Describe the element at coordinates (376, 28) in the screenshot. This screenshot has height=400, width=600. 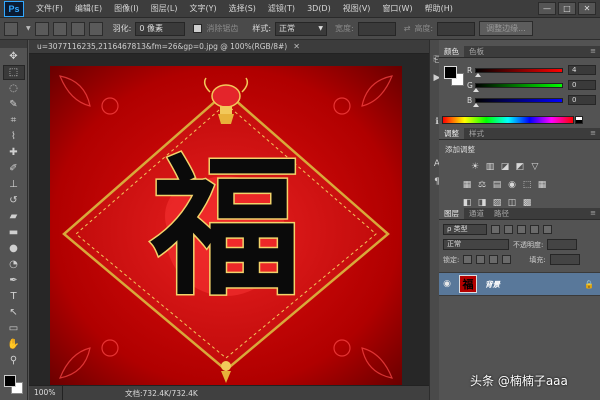
I see `width-input` at that location.